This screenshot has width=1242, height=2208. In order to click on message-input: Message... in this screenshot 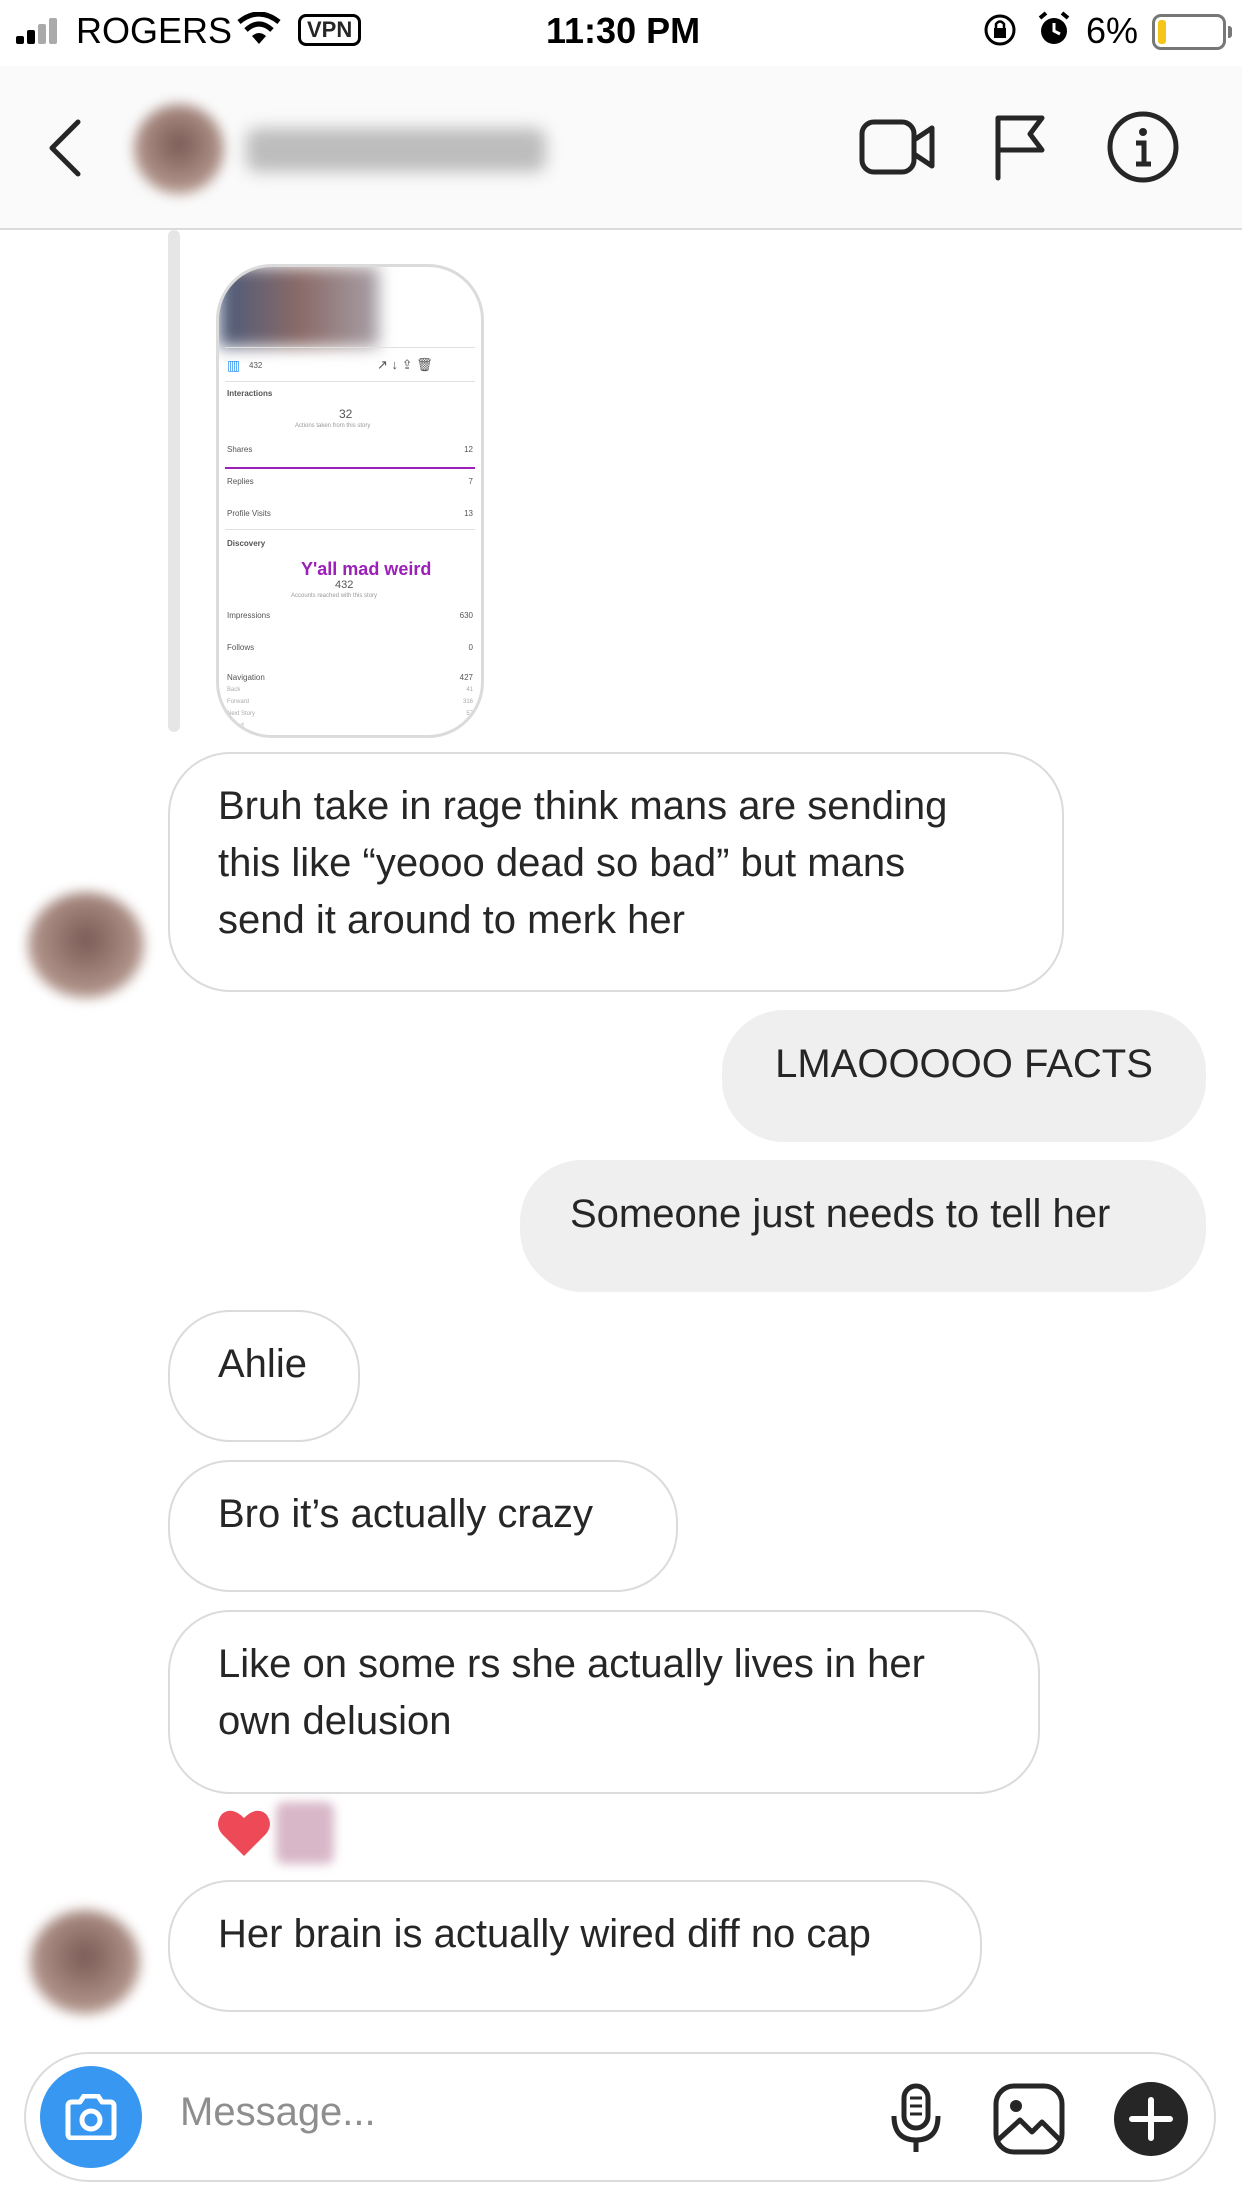, I will do `click(278, 2112)`.